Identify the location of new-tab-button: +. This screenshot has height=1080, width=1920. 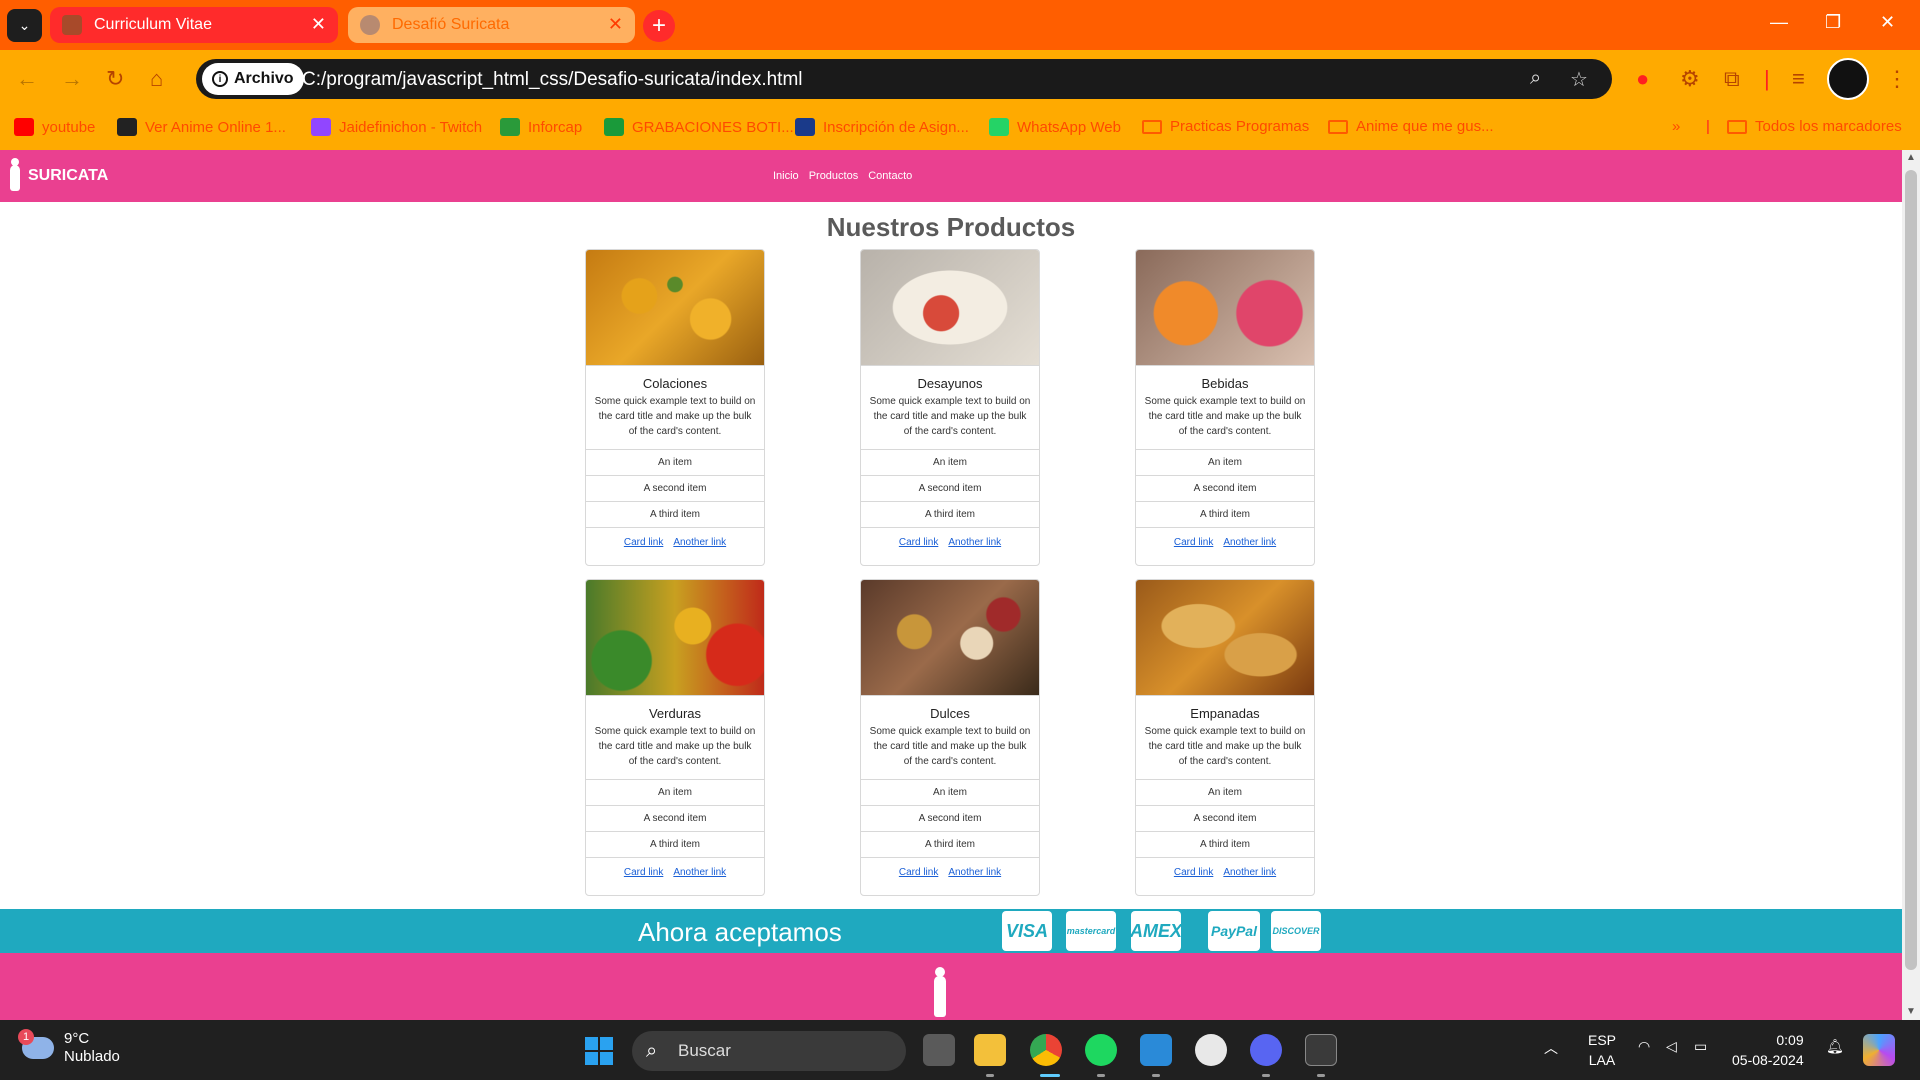
(659, 26).